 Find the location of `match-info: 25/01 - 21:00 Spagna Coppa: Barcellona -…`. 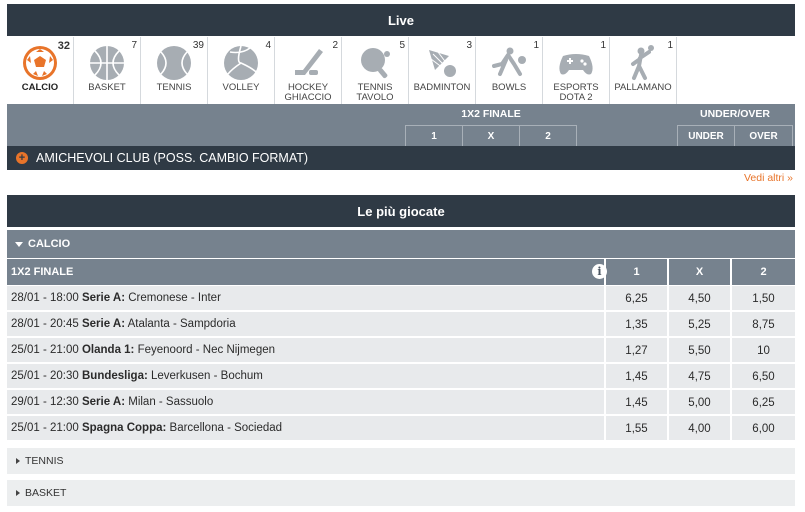

match-info: 25/01 - 21:00 Spagna Coppa: Barcellona -… is located at coordinates (146, 428).